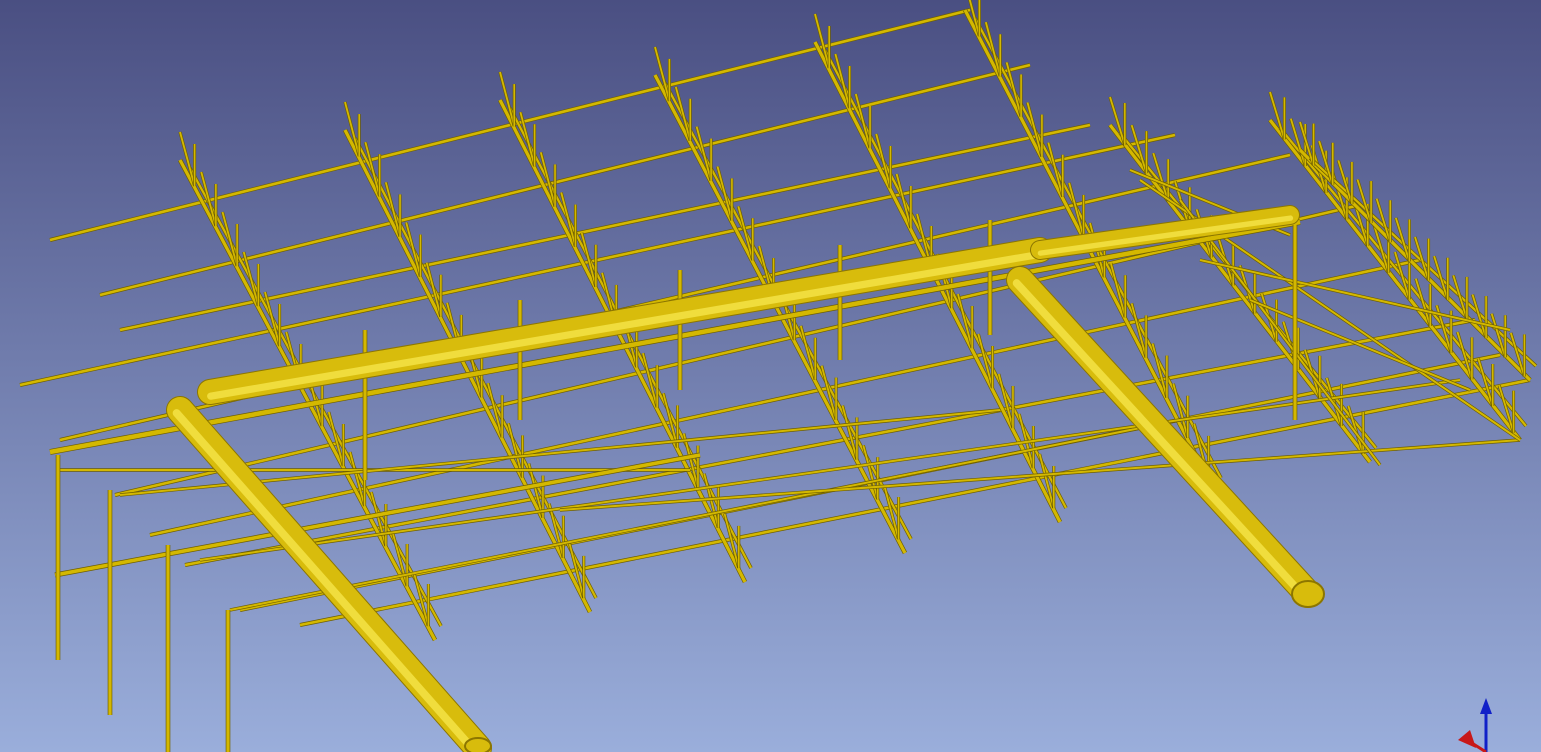 The image size is (1541, 752). Describe the element at coordinates (478, 744) in the screenshot. I see `pipe-end-cap-left` at that location.